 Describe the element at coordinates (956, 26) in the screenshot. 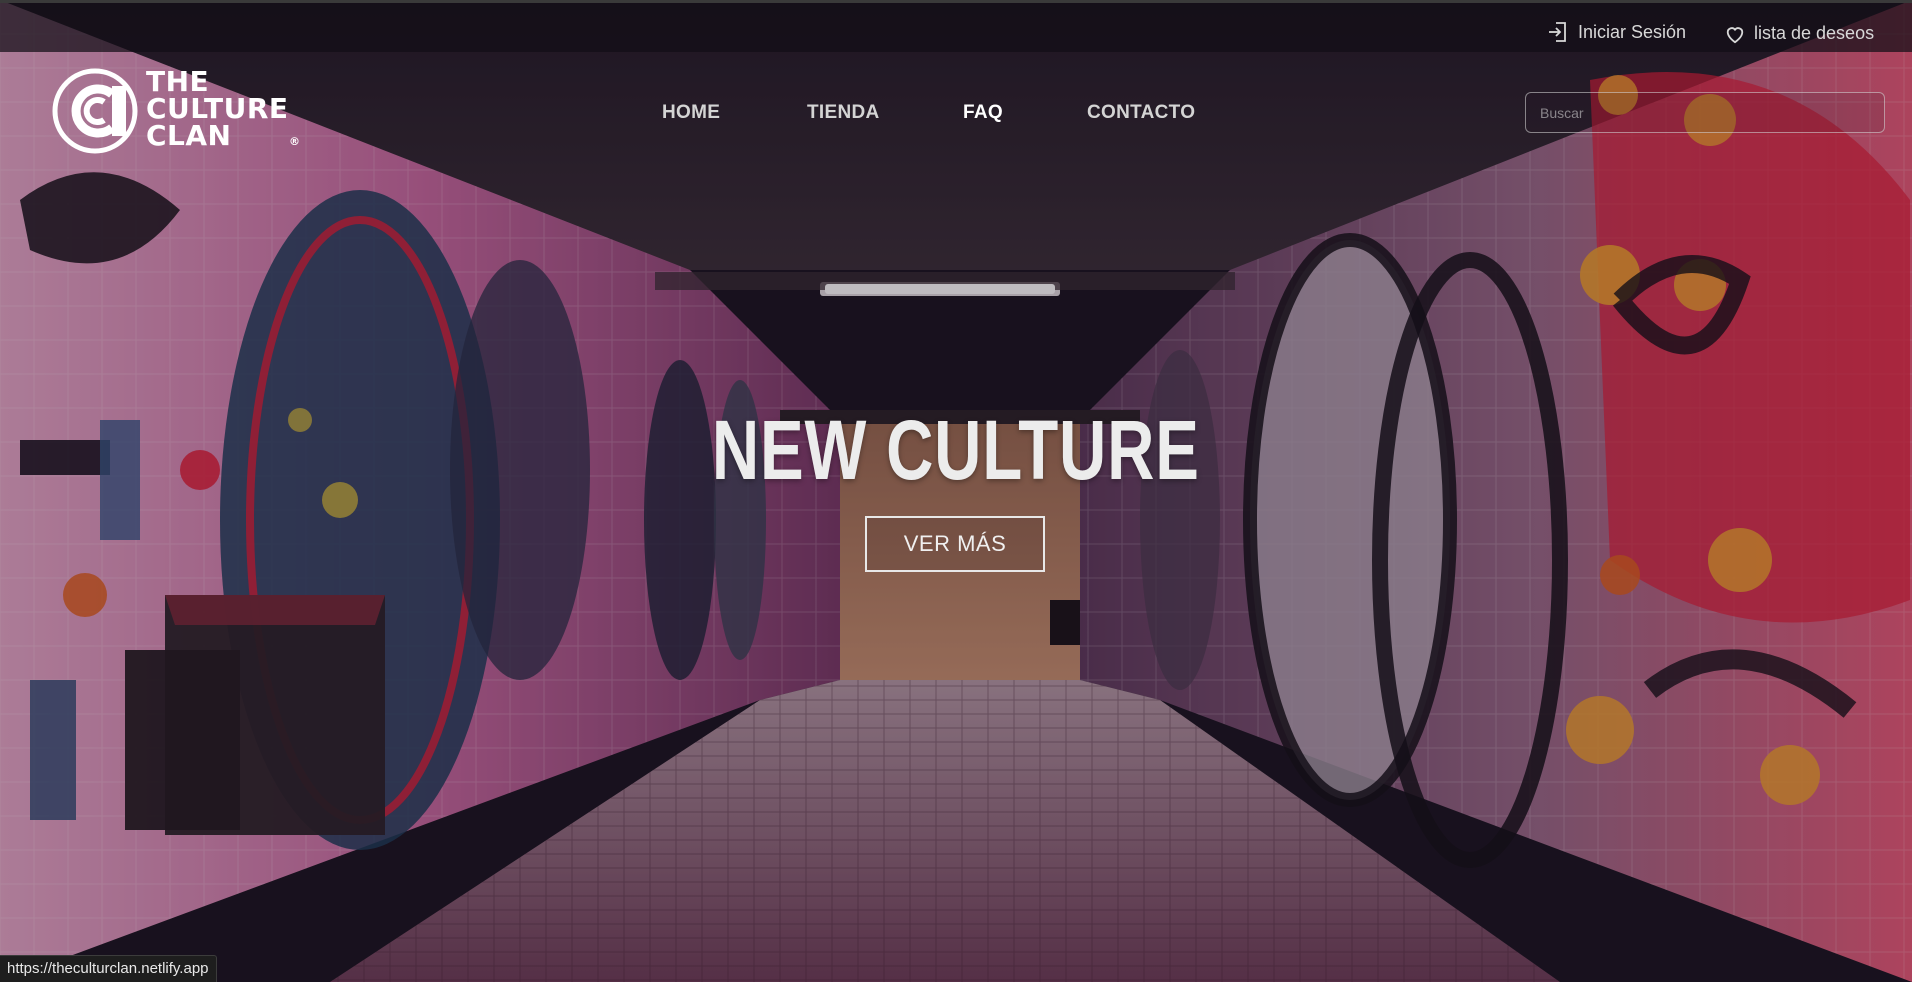

I see `top-utility-bar: Iniciar Sesión lista de deseos` at that location.